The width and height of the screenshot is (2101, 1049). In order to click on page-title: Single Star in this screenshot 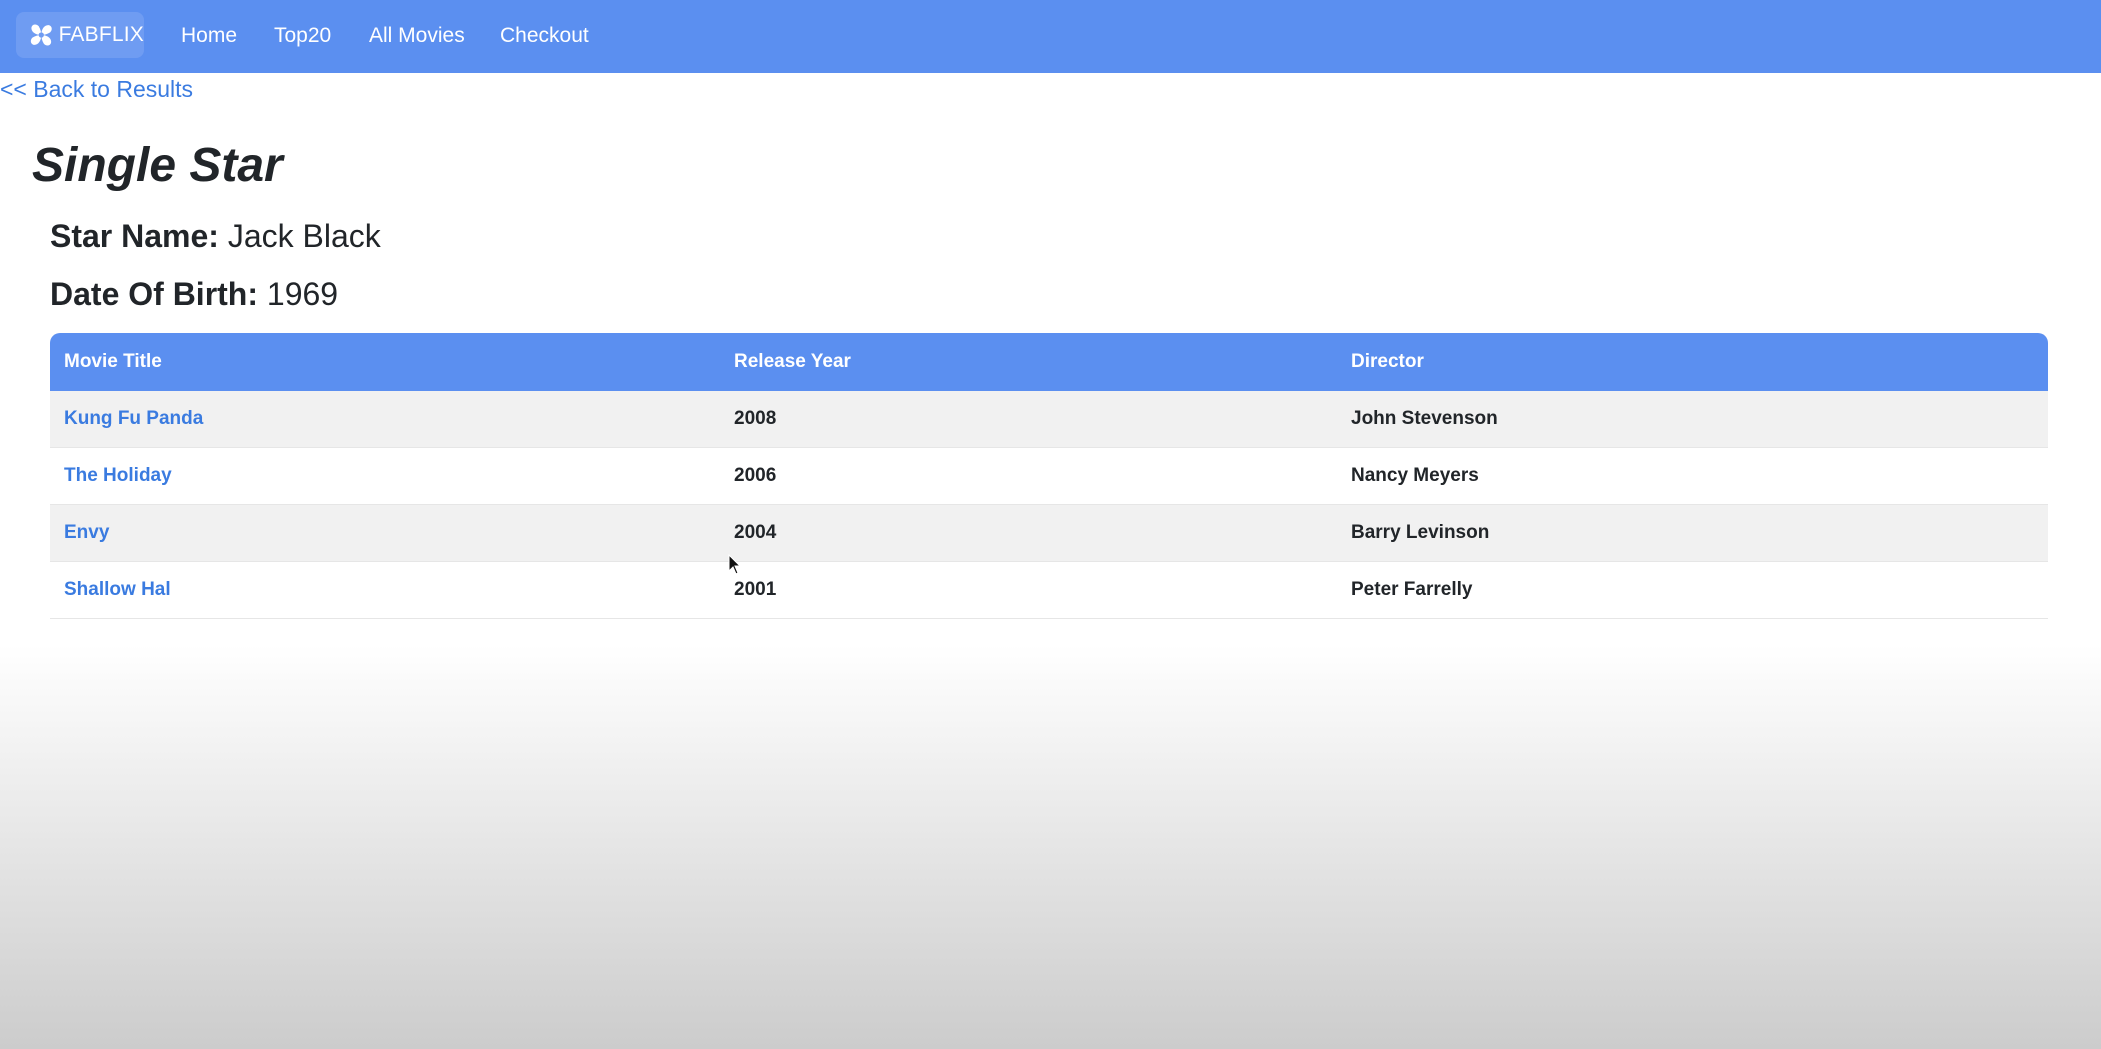, I will do `click(157, 165)`.